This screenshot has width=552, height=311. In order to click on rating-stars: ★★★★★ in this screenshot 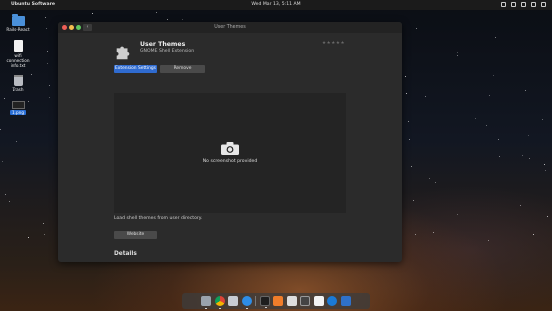, I will do `click(333, 43)`.